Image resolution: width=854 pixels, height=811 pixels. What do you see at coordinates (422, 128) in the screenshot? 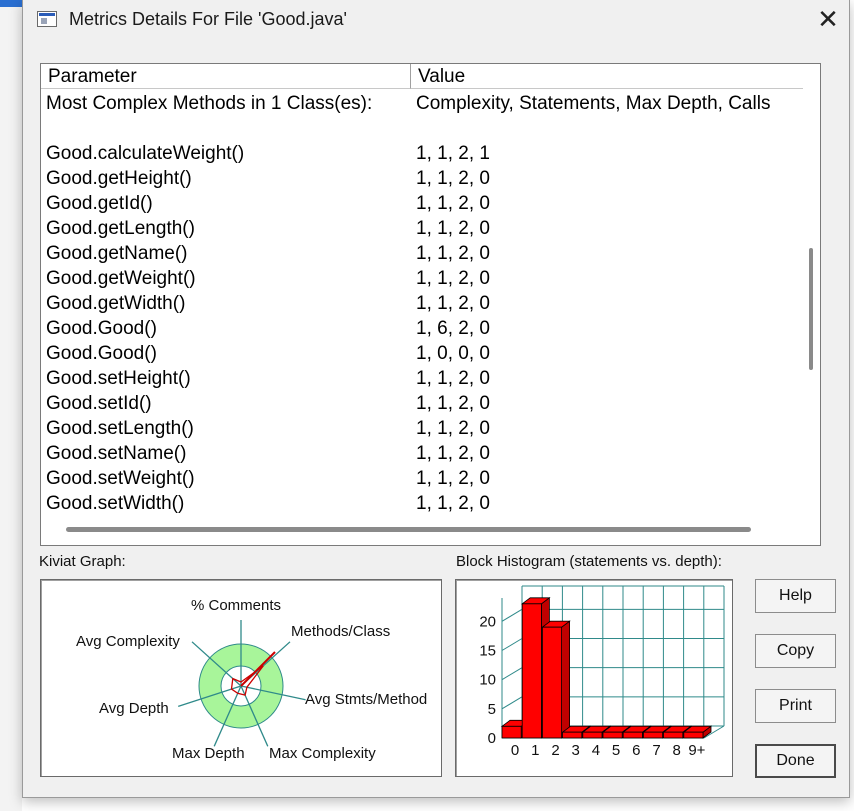
I see `table-row` at bounding box center [422, 128].